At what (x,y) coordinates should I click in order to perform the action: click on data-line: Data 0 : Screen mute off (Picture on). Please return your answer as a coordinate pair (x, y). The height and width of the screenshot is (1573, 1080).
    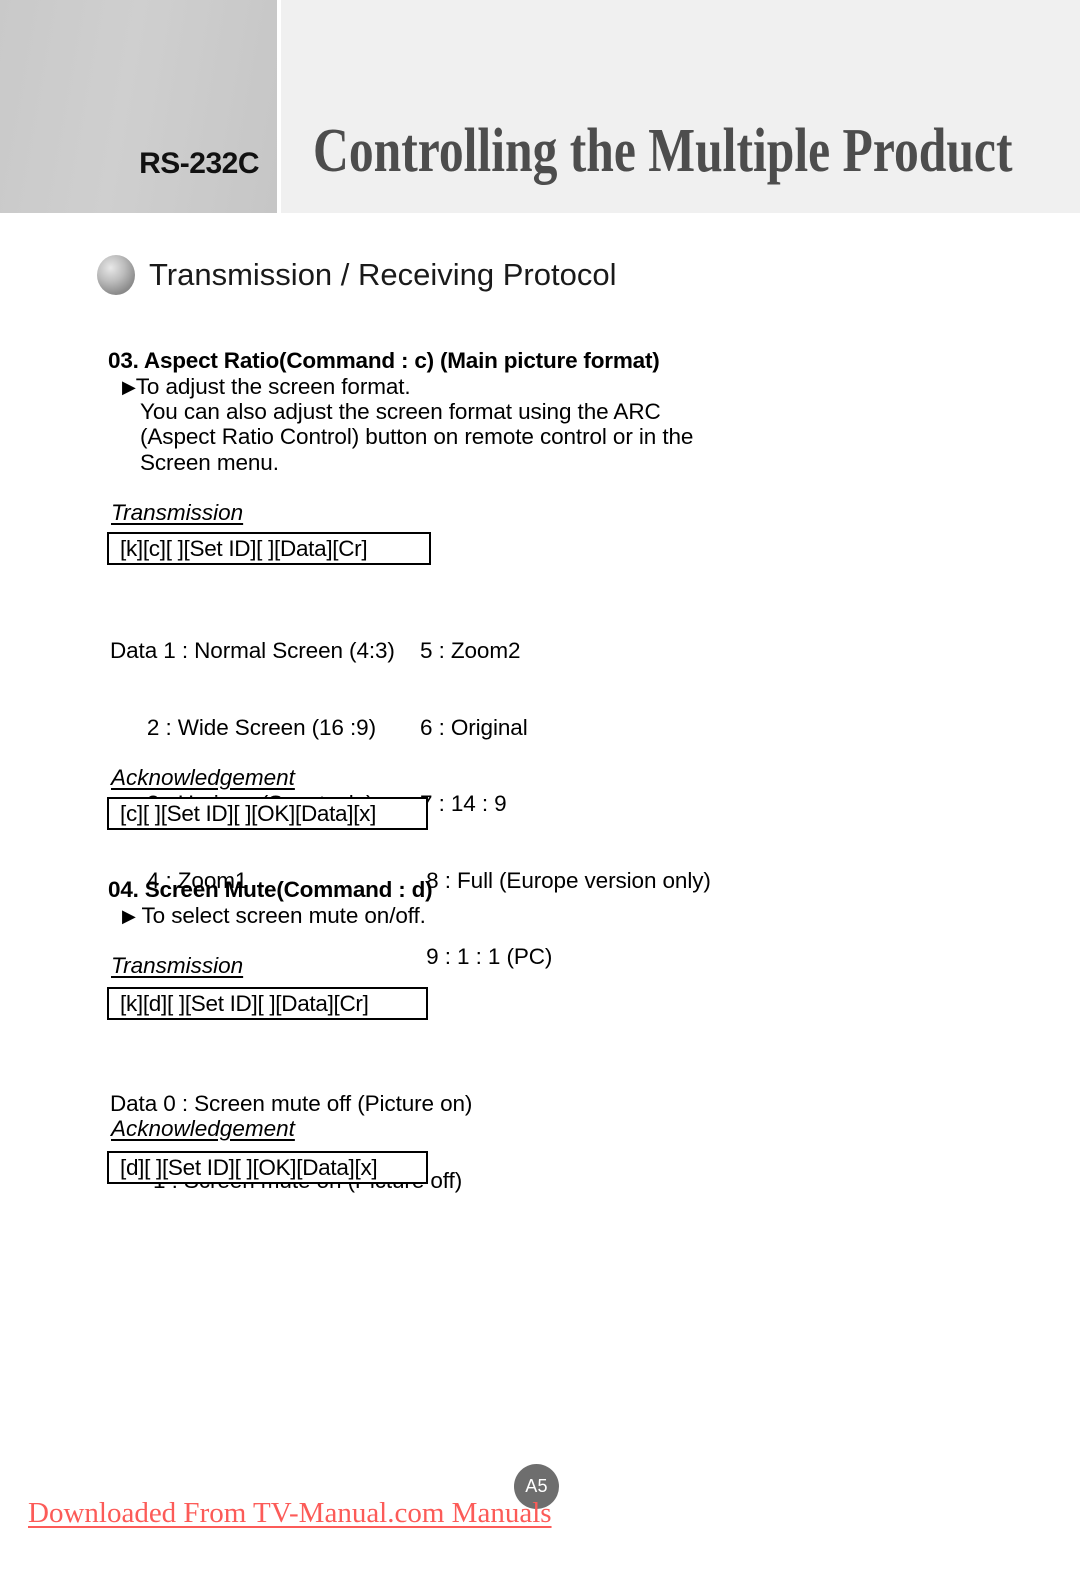
    Looking at the image, I should click on (291, 1103).